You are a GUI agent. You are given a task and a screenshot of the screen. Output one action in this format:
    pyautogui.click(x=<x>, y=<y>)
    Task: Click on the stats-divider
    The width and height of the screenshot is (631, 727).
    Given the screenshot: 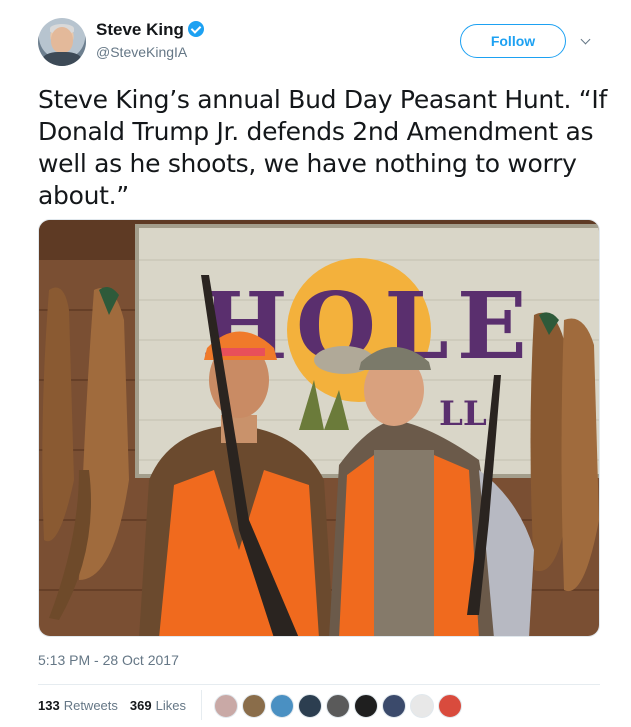 What is the action you would take?
    pyautogui.click(x=201, y=705)
    